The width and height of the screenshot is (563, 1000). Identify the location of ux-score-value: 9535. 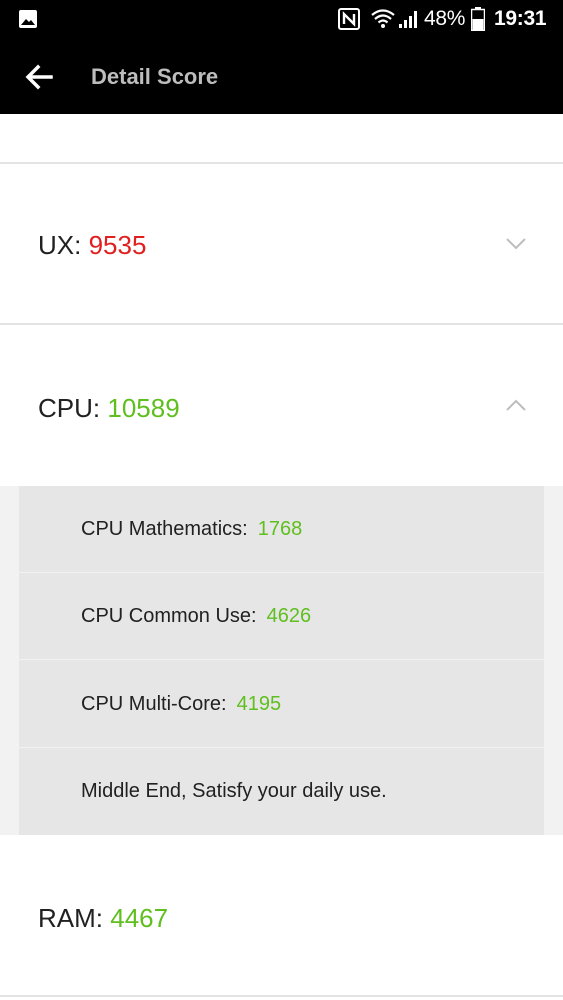
(117, 245).